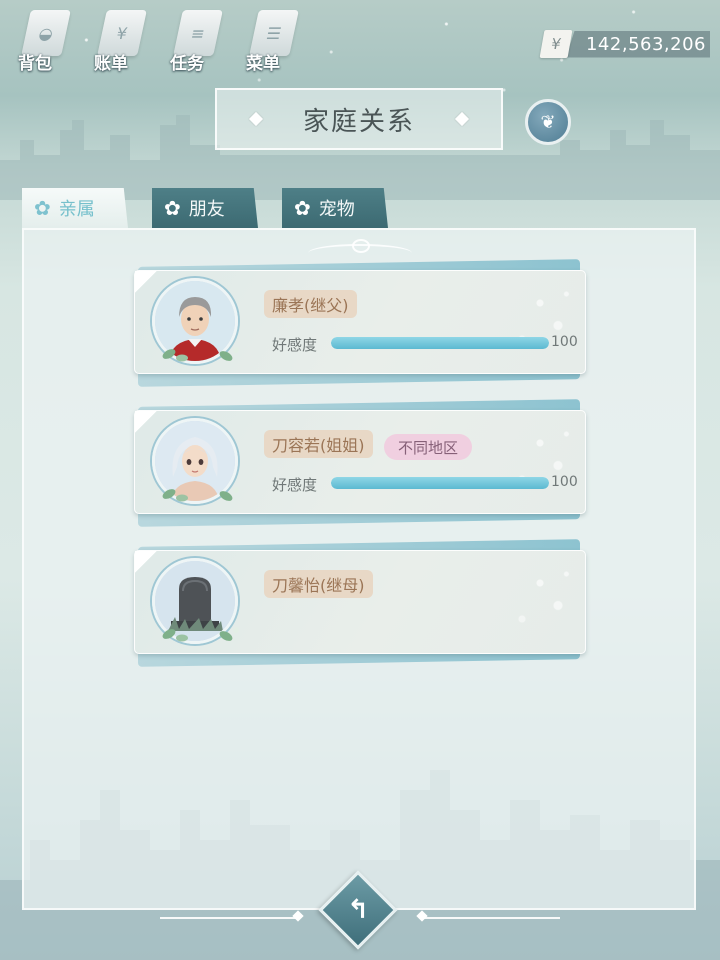  I want to click on money-display: ¥ 142,563,206, so click(624, 44).